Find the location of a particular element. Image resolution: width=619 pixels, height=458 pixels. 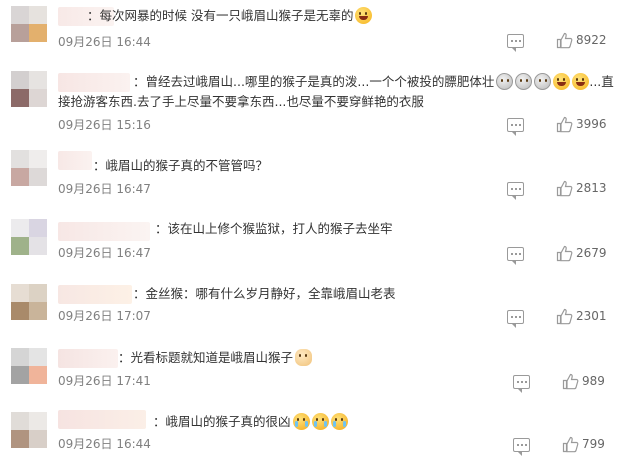

timestamp: 09月26日 17:07 is located at coordinates (104, 316).